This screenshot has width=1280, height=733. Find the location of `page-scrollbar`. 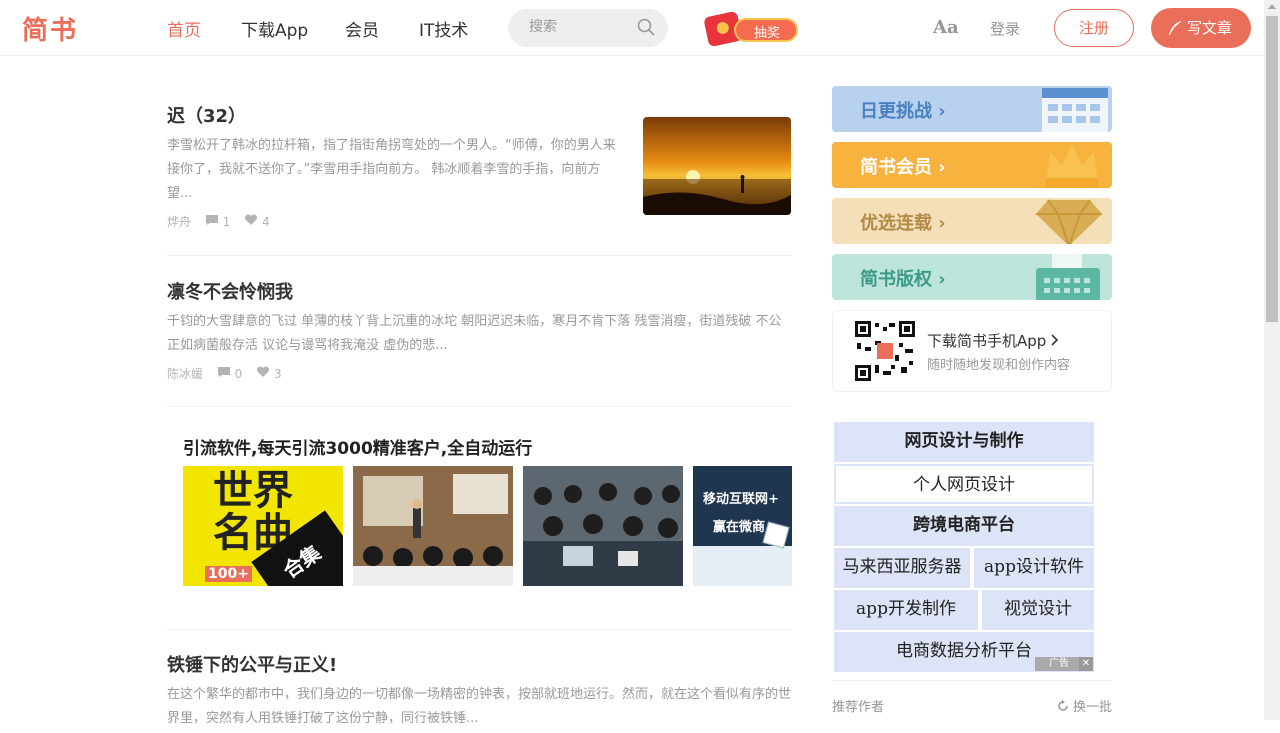

page-scrollbar is located at coordinates (1272, 360).